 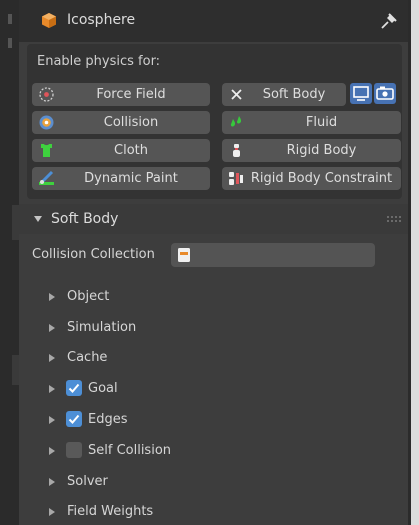 I want to click on right-scroll-edge, so click(x=413, y=262).